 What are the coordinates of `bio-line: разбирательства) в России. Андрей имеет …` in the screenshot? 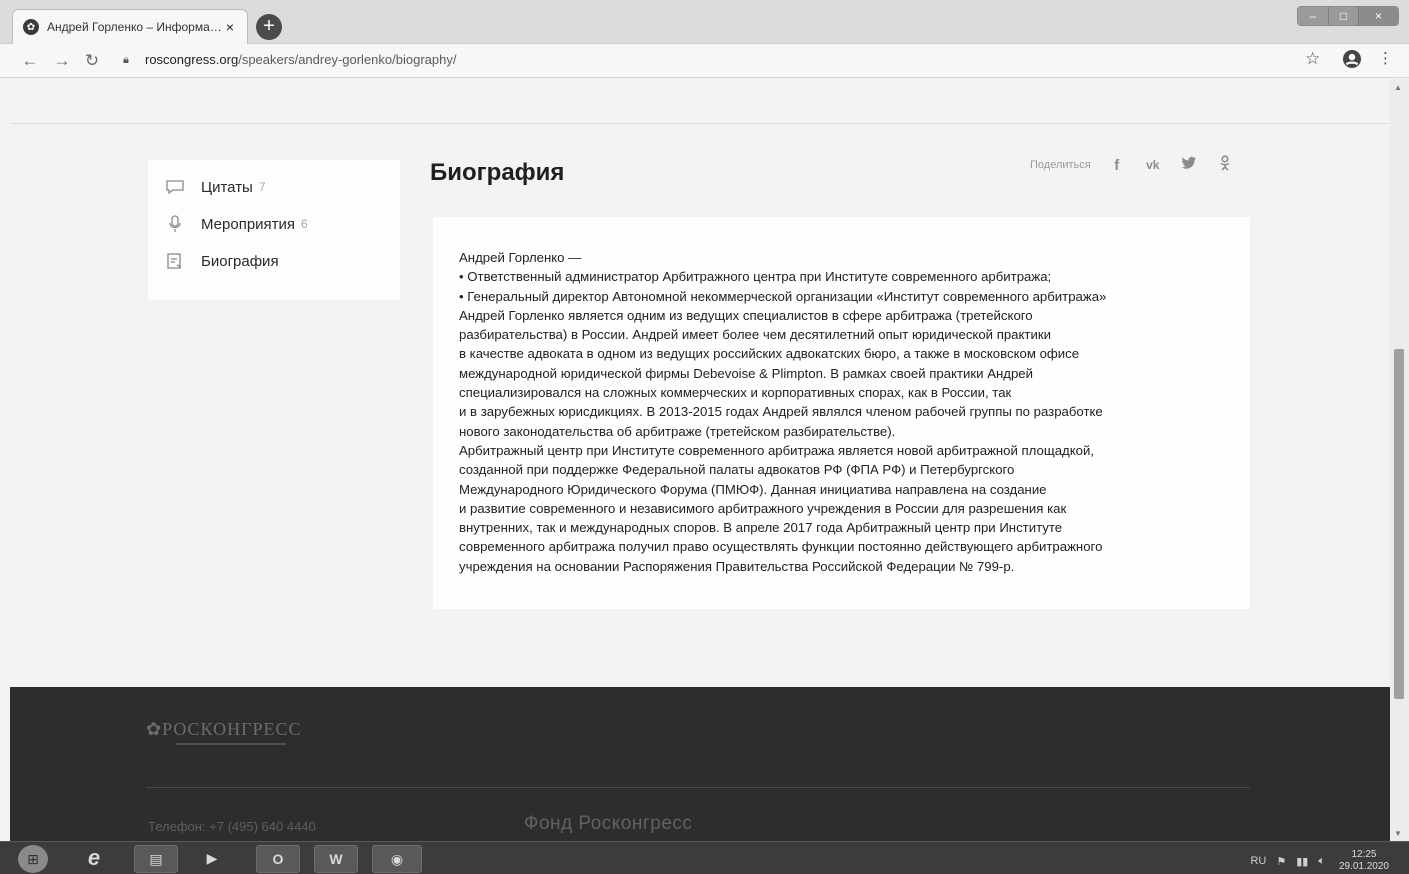 It's located at (755, 335).